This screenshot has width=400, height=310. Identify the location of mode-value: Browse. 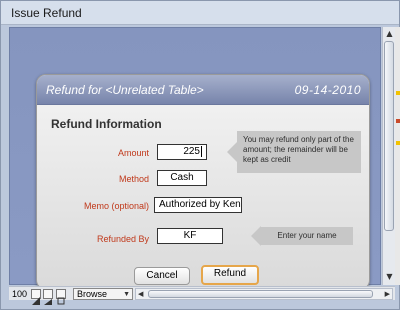
(92, 294).